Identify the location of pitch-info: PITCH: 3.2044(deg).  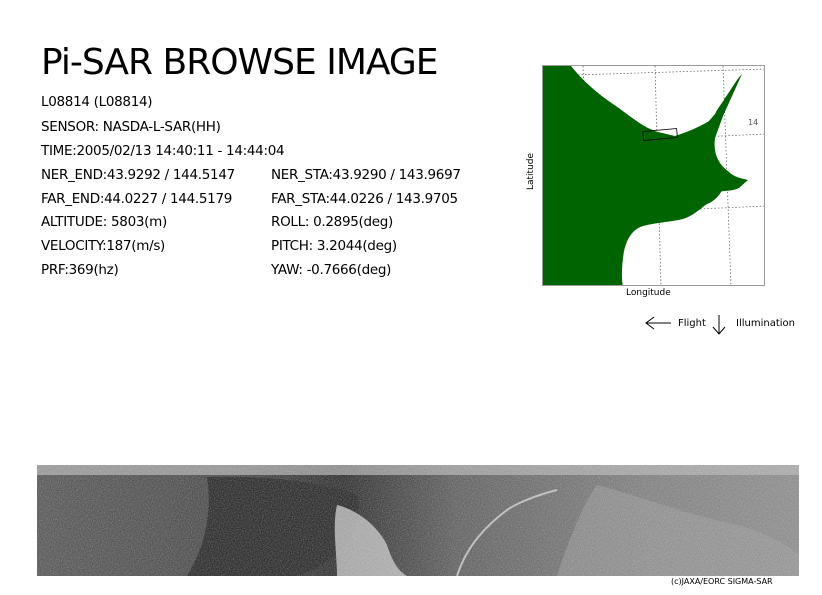
(334, 246).